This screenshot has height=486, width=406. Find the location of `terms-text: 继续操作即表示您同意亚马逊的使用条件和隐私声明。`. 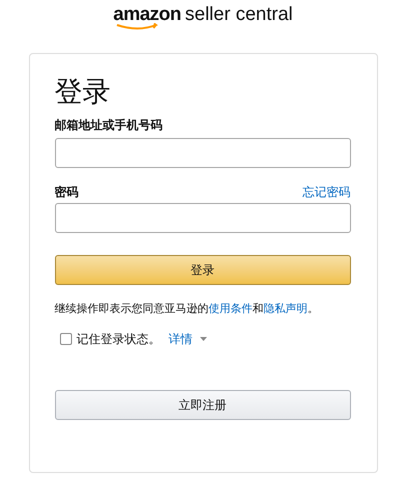

terms-text: 继续操作即表示您同意亚马逊的使用条件和隐私声明。 is located at coordinates (187, 309).